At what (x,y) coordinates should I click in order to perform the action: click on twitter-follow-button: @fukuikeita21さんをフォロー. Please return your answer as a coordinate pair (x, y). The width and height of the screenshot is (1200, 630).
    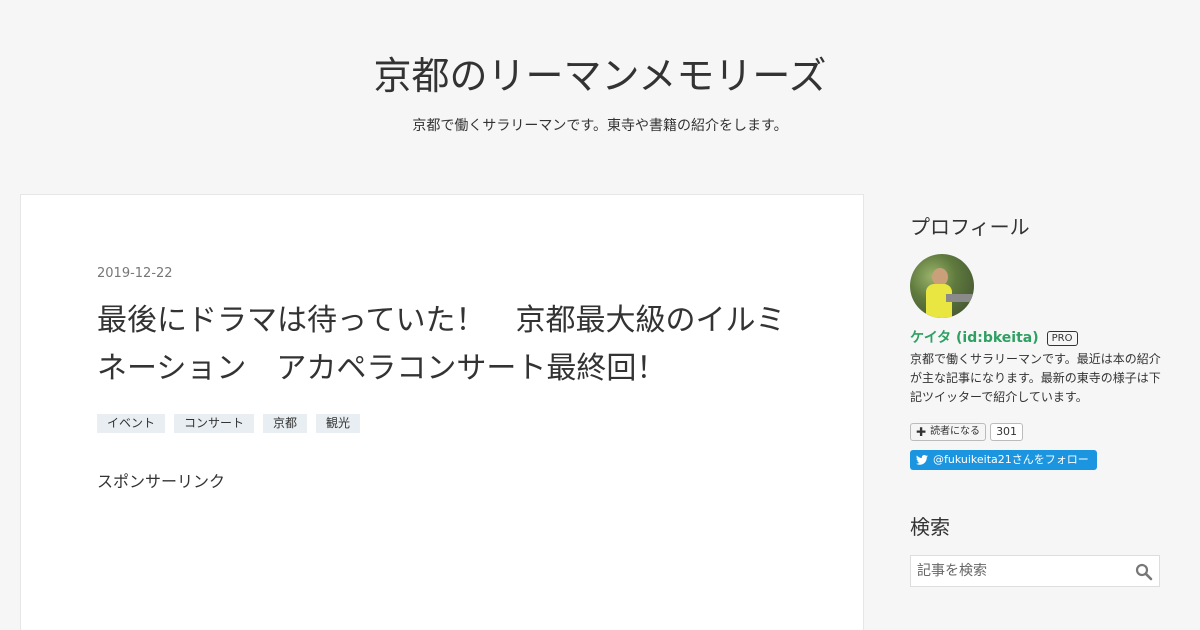
    Looking at the image, I should click on (1003, 460).